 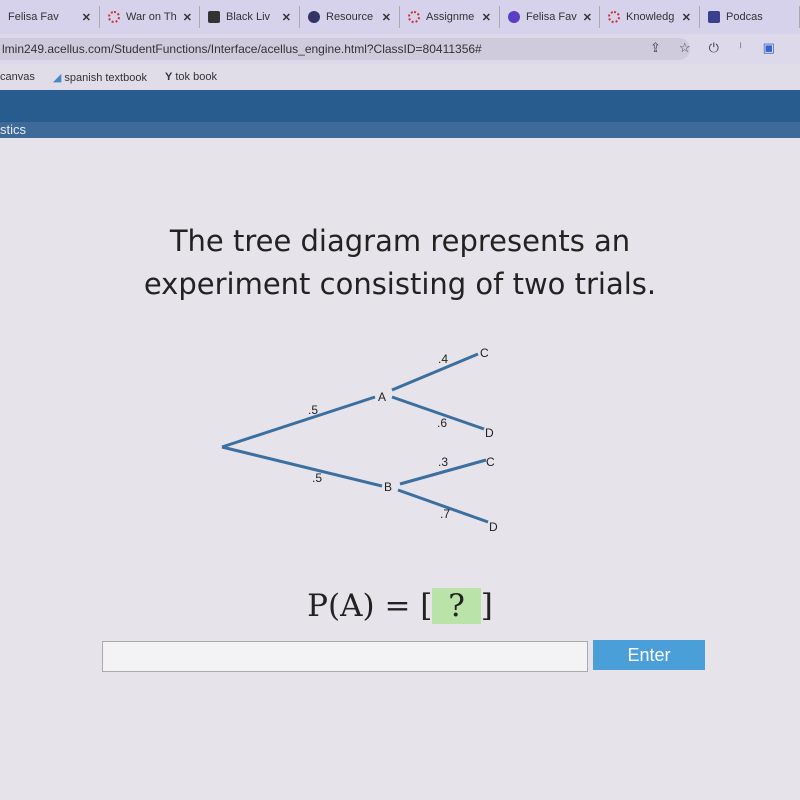 I want to click on enter-button: Enter, so click(x=649, y=655).